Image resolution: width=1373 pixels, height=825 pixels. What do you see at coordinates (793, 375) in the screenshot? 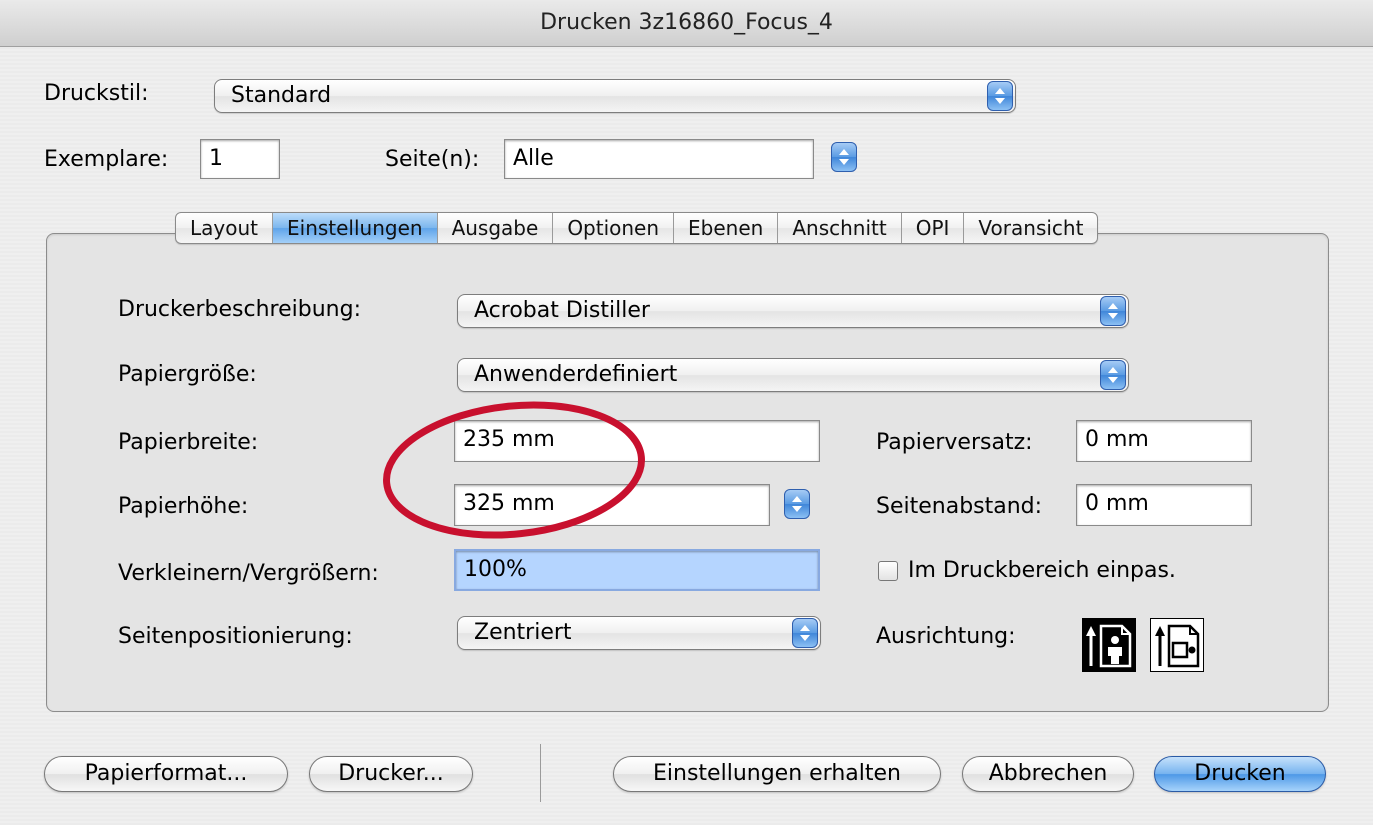
I see `papiergroesse-popup: Anwenderdefiniert` at bounding box center [793, 375].